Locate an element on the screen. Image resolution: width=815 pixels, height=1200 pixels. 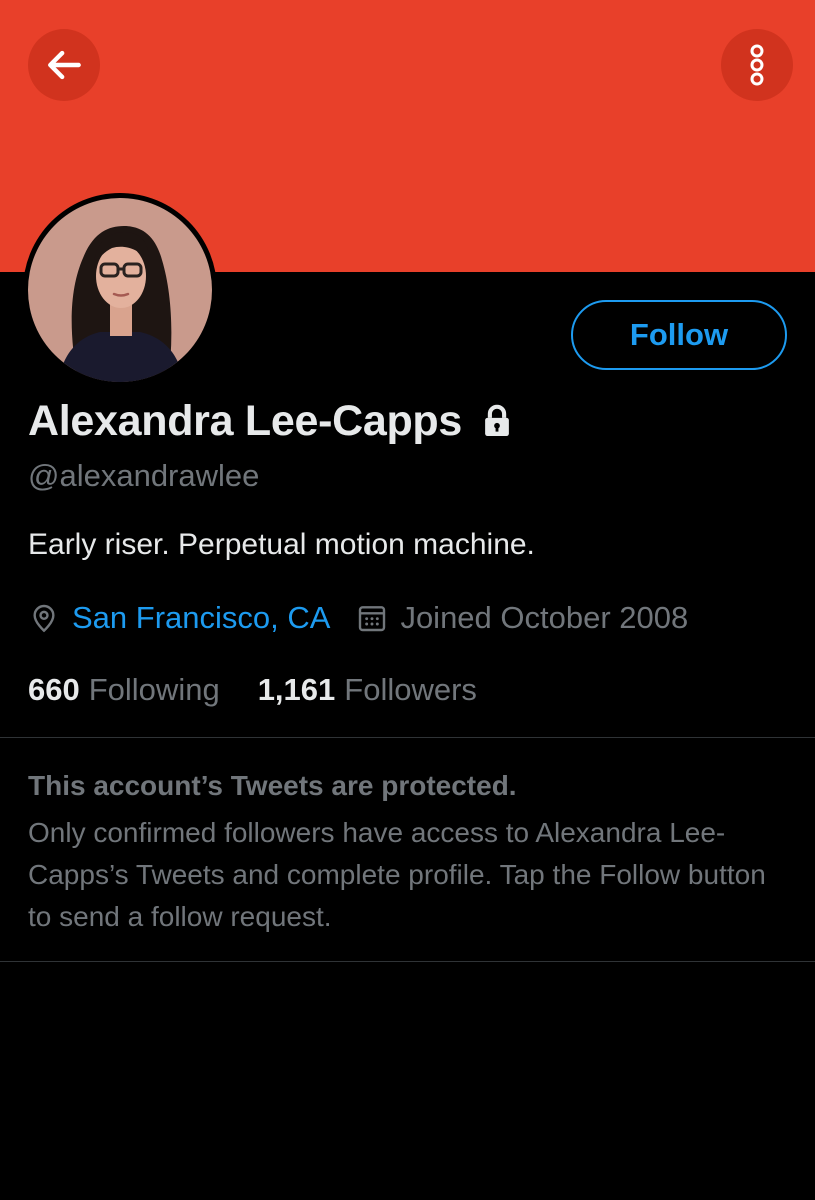
location-link: San Francisco, CA is located at coordinates (201, 618).